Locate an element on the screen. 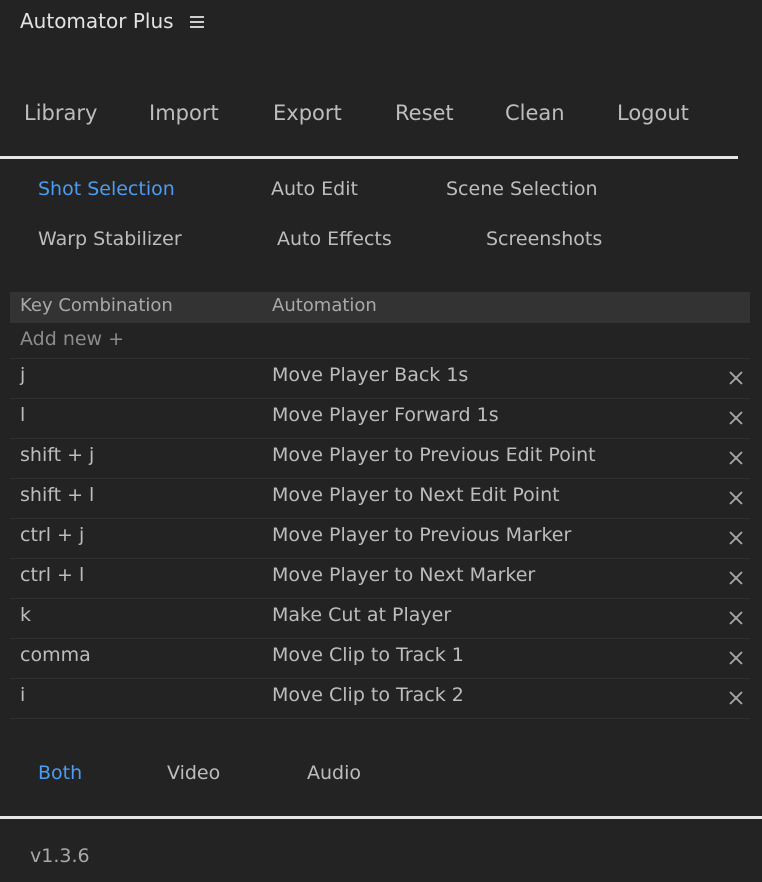 This screenshot has width=762, height=882. table-row: comma Move Clip to Track 1 is located at coordinates (380, 659).